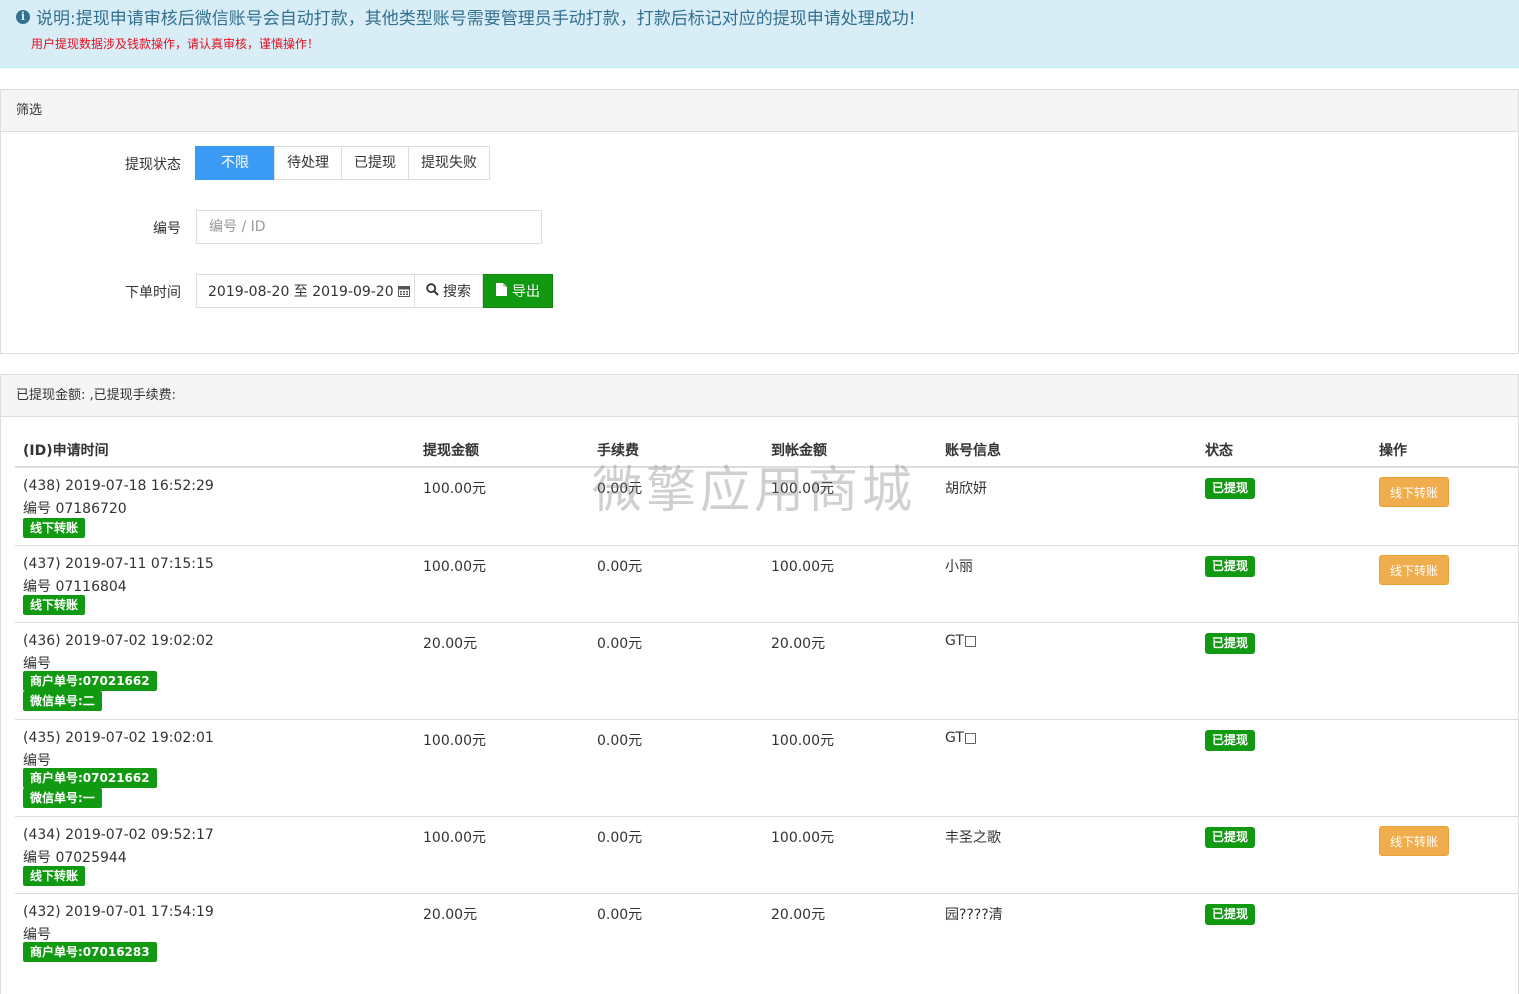  Describe the element at coordinates (62, 798) in the screenshot. I see `wechat-order-tag: 微信单号:一` at that location.